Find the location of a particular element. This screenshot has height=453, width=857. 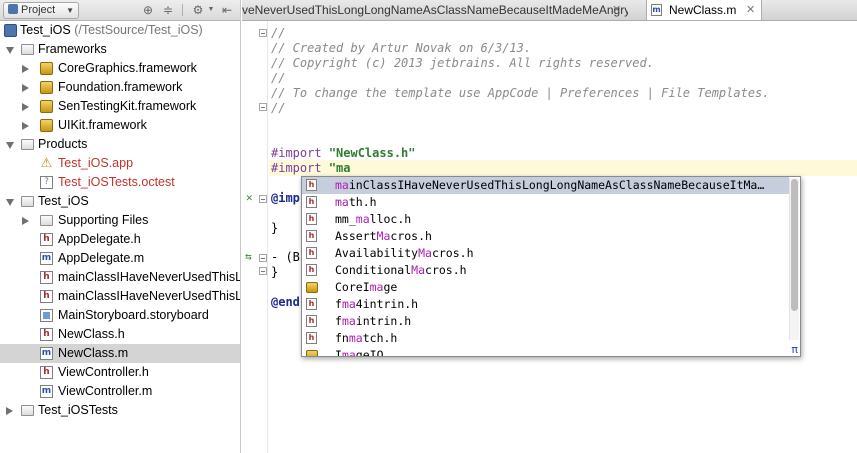

tree-item-test-ios-tests: Test_iOSTests is located at coordinates (120, 410).